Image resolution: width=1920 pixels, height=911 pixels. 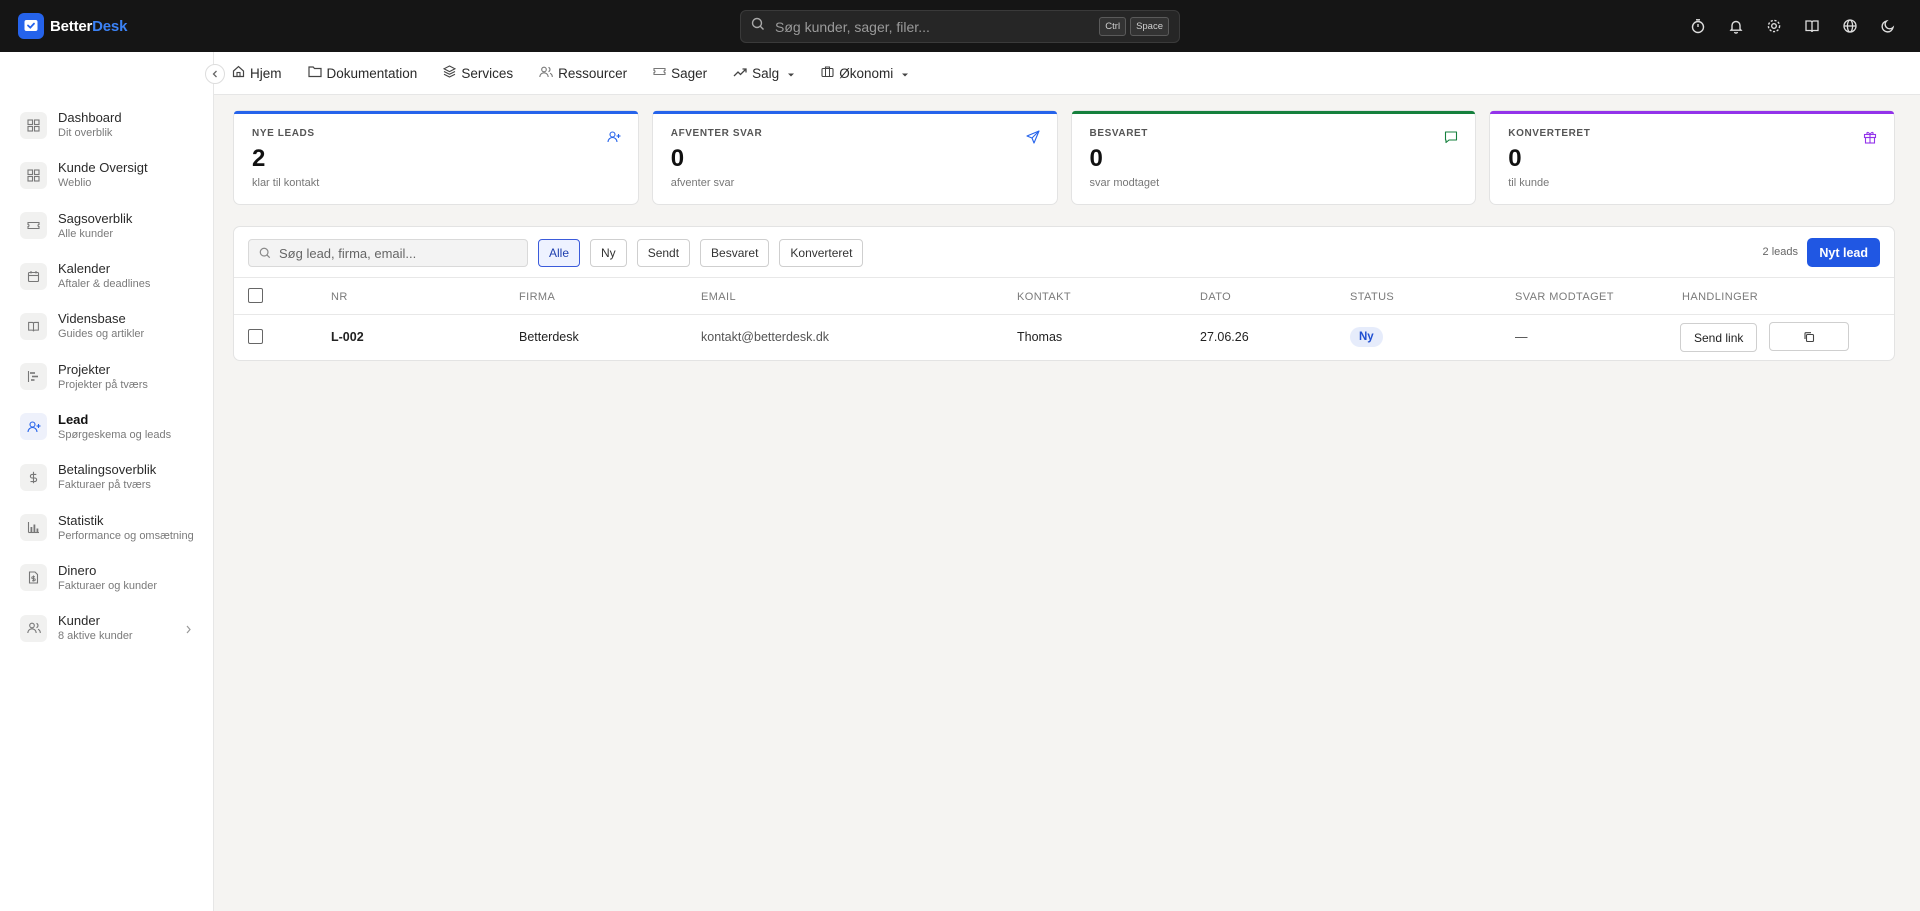 What do you see at coordinates (85, 133) in the screenshot?
I see `sidebar-item-sublabel: Dit overblik` at bounding box center [85, 133].